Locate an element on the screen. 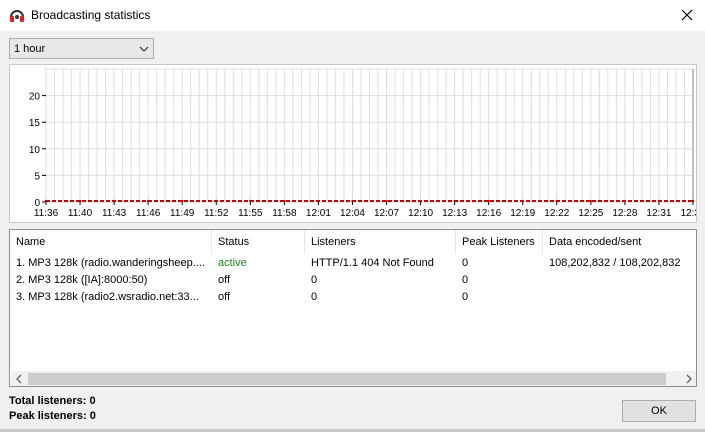 This screenshot has width=705, height=432. peak-listeners-value: 0 is located at coordinates (92, 416).